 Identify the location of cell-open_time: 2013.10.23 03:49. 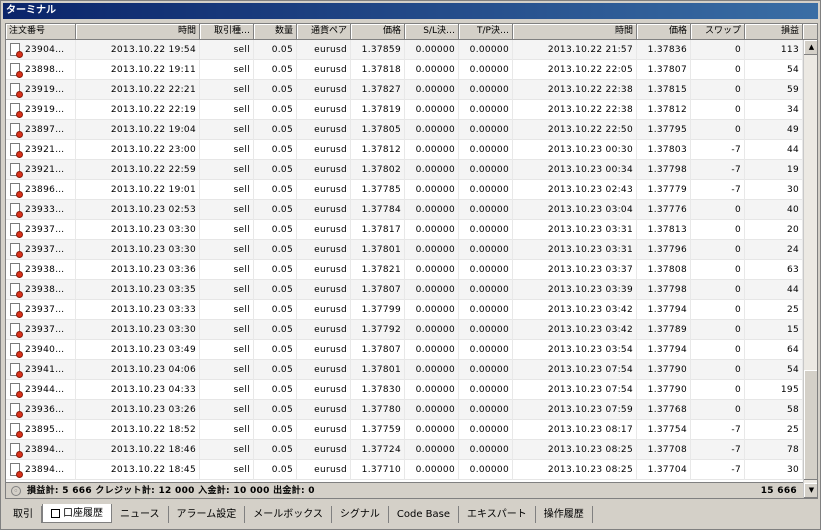
(138, 350).